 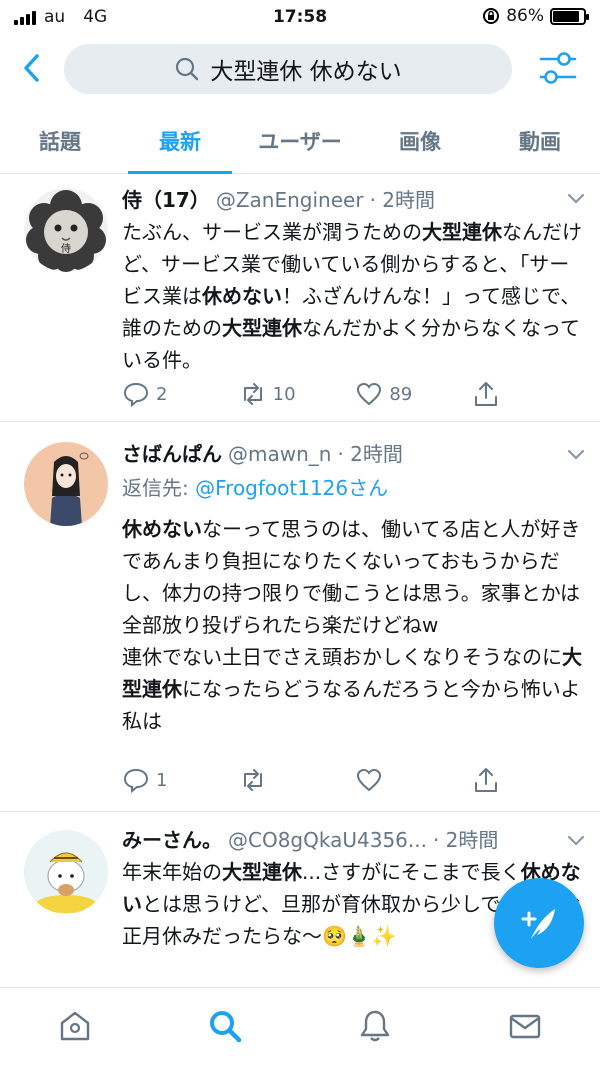 I want to click on reply-mention-link: @Frogfoot1126さん, so click(x=291, y=488).